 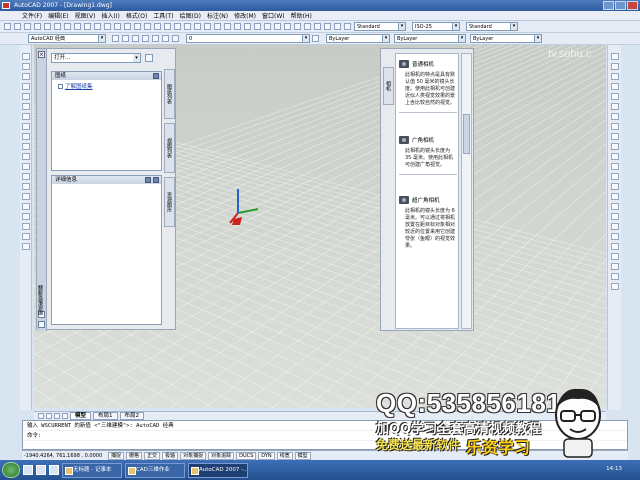 I want to click on taskbar-item-notepad: 无标题 - 记事本, so click(x=92, y=470).